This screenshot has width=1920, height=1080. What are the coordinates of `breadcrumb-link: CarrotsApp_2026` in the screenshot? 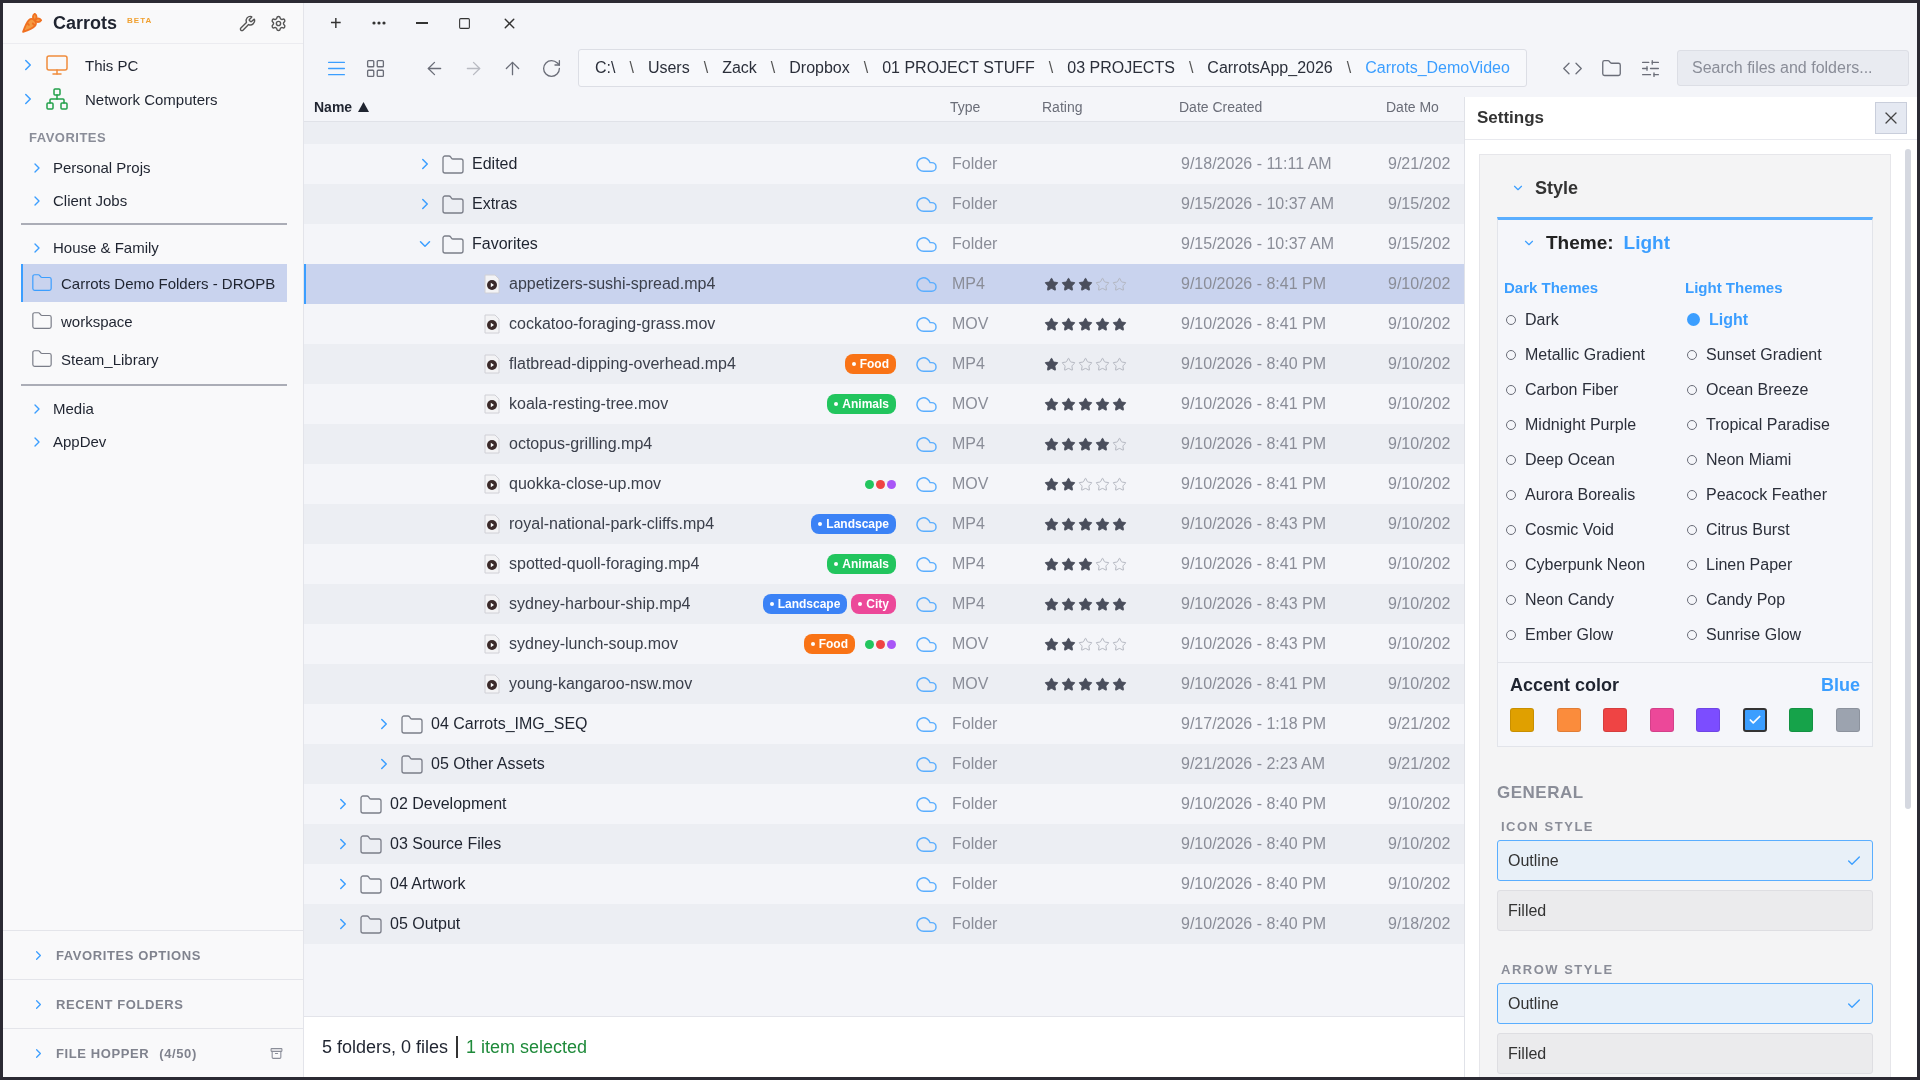 It's located at (1270, 68).